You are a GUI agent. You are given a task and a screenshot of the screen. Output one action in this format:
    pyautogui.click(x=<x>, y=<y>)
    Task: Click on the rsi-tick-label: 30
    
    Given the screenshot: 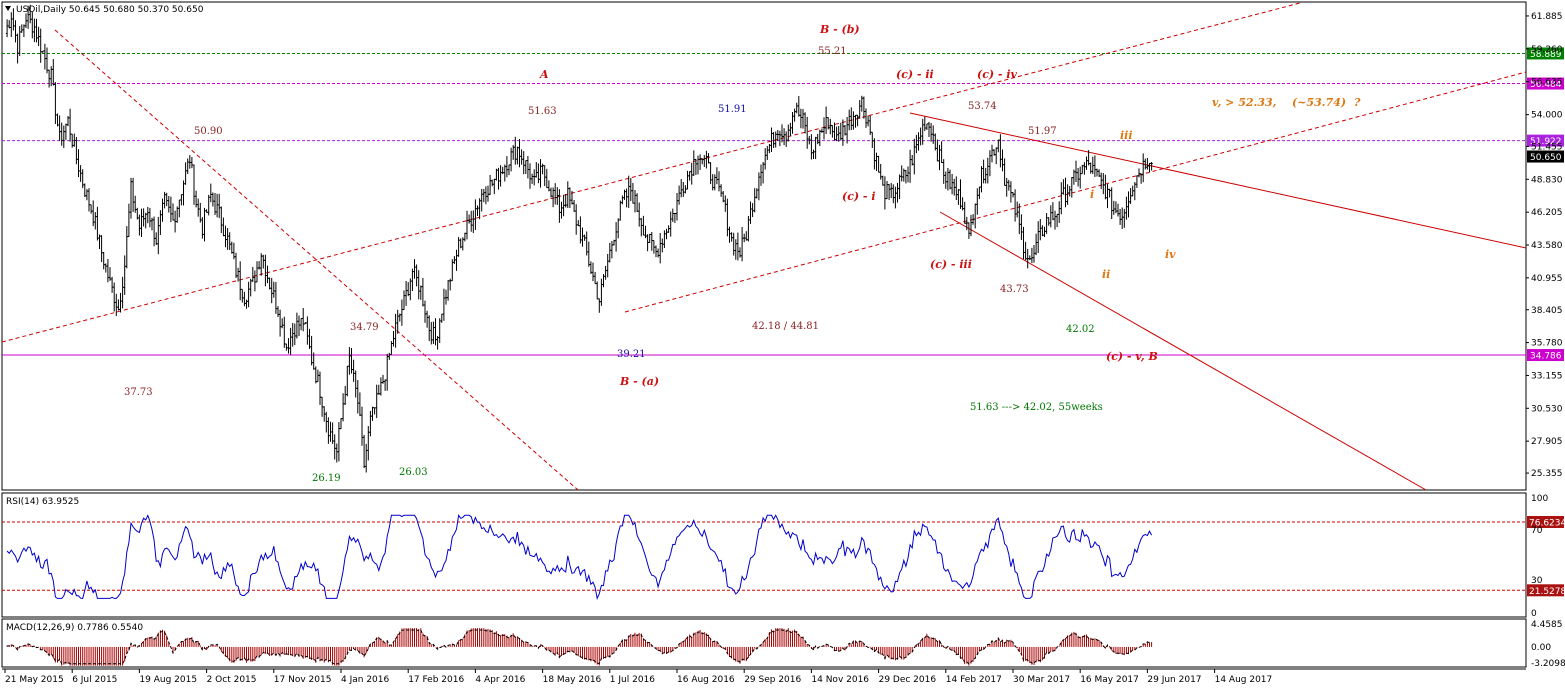 What is the action you would take?
    pyautogui.click(x=1537, y=581)
    